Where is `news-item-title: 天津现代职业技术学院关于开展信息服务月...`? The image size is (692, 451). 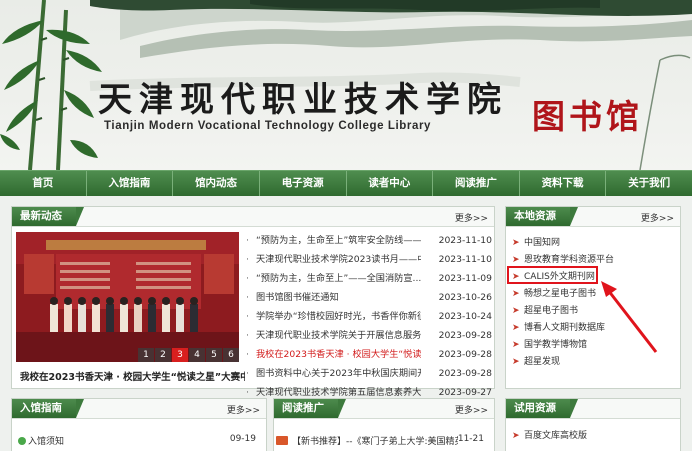 news-item-title: 天津现代职业技术学院关于开展信息服务月... is located at coordinates (338, 335).